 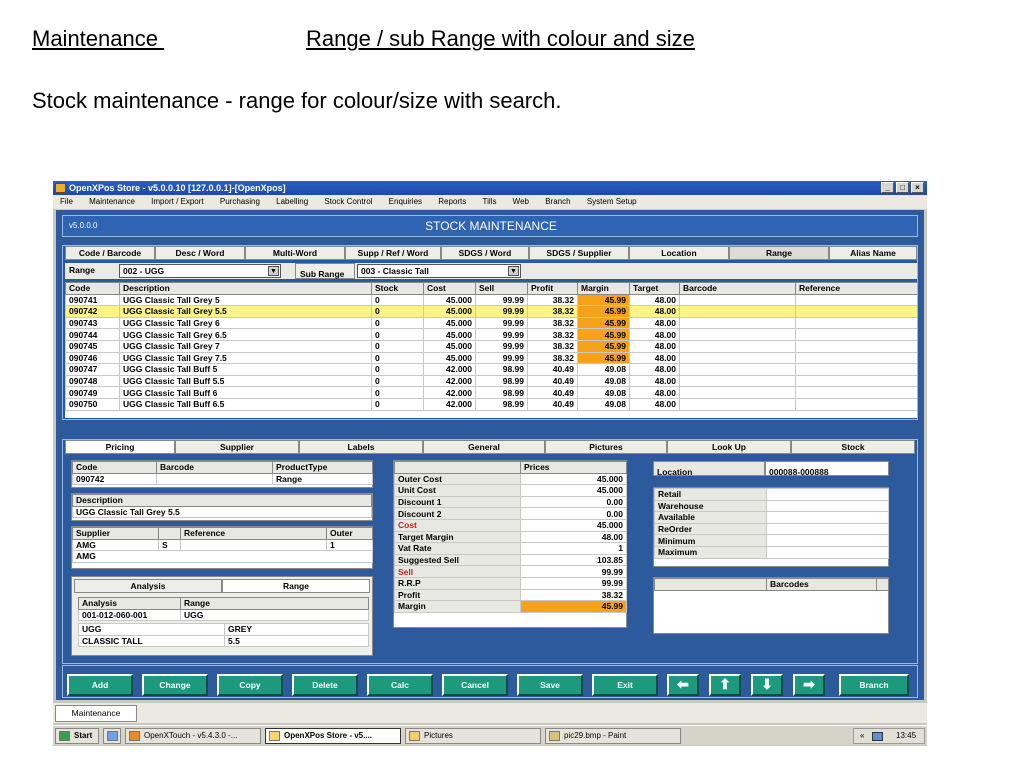 What do you see at coordinates (573, 606) in the screenshot?
I see `price-value: 45.99` at bounding box center [573, 606].